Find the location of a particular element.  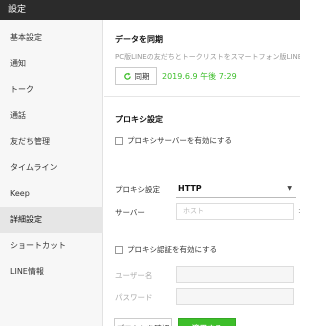

username-input is located at coordinates (235, 274).